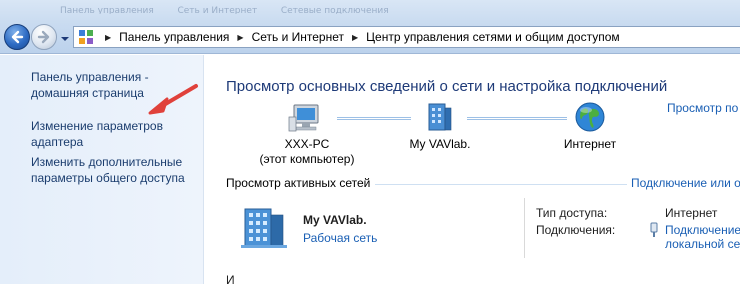 The height and width of the screenshot is (284, 740). I want to click on connect-or-disconnect-link: Подключение или о, so click(685, 183).